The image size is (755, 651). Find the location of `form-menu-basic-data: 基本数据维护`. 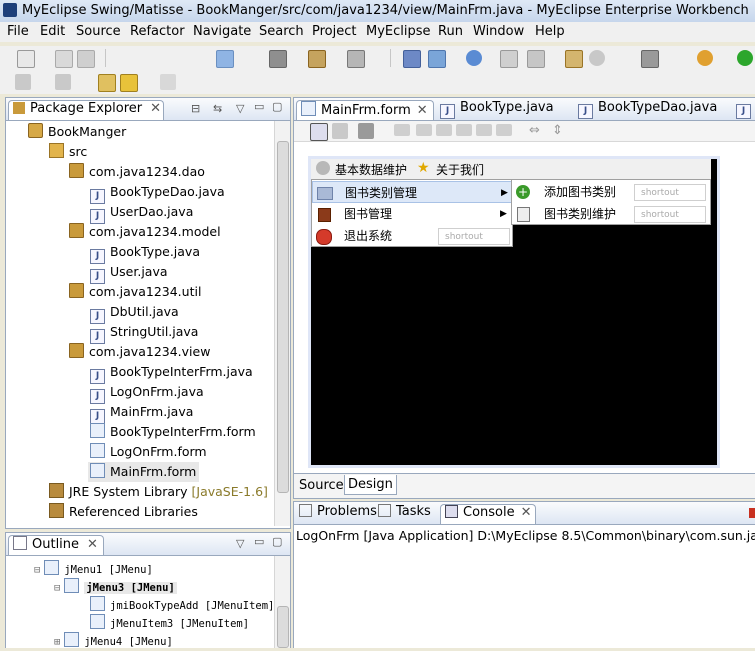

form-menu-basic-data: 基本数据维护 is located at coordinates (371, 169).